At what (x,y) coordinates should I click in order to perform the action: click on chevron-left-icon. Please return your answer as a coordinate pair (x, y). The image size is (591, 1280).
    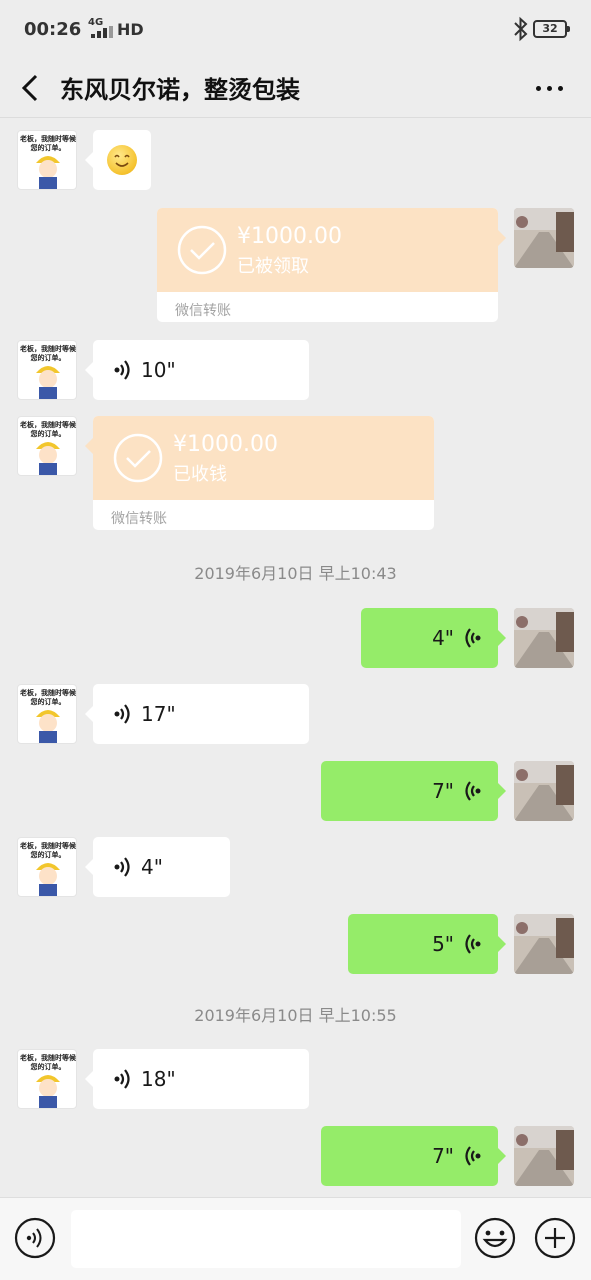
    Looking at the image, I should click on (30, 88).